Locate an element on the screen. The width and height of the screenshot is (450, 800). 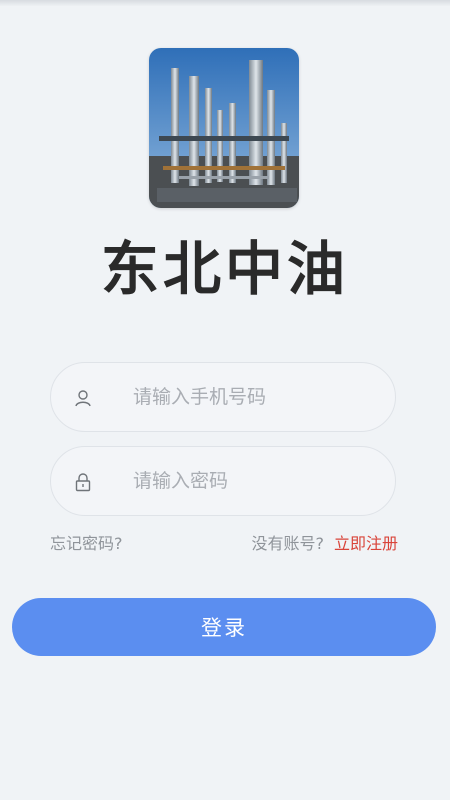
register-row: 没有账号? 立即注册 is located at coordinates (324, 544).